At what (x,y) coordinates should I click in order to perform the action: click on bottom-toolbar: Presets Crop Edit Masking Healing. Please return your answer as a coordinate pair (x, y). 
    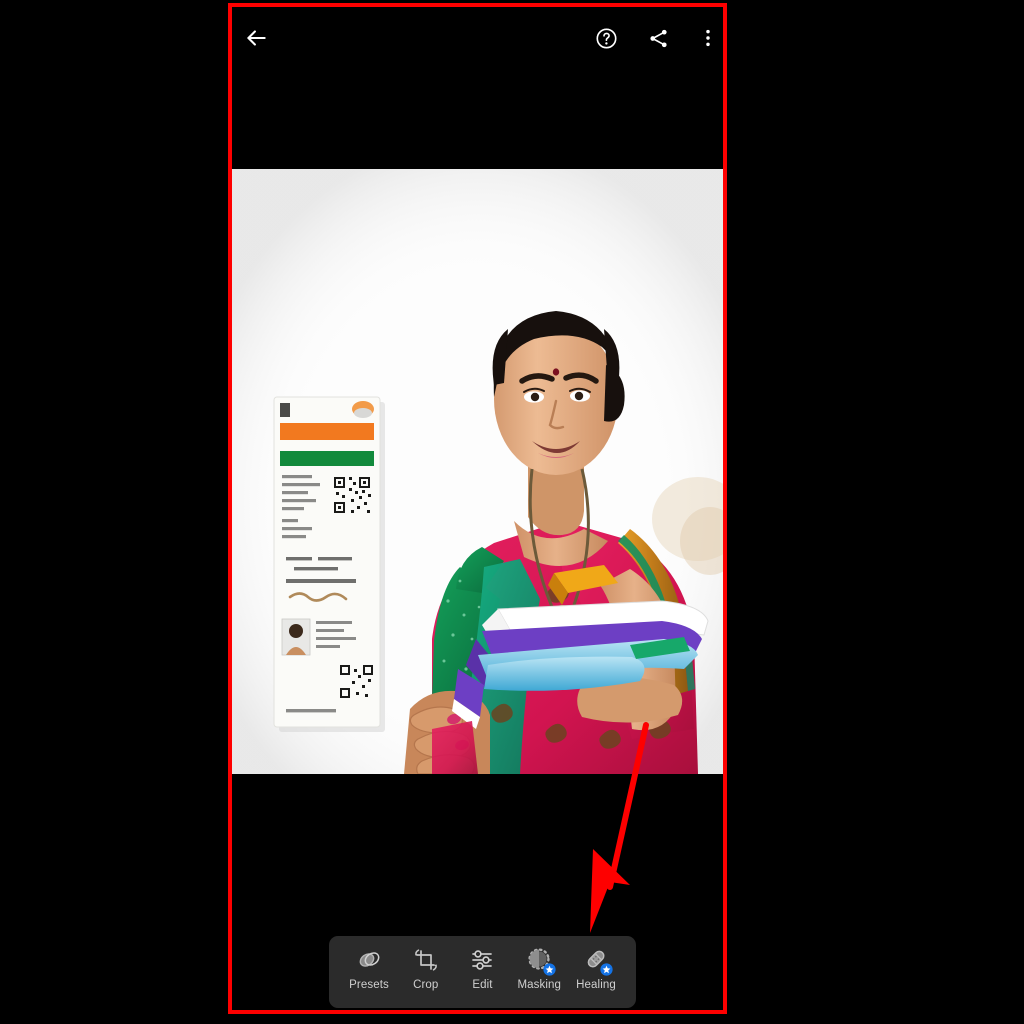
    Looking at the image, I should click on (482, 972).